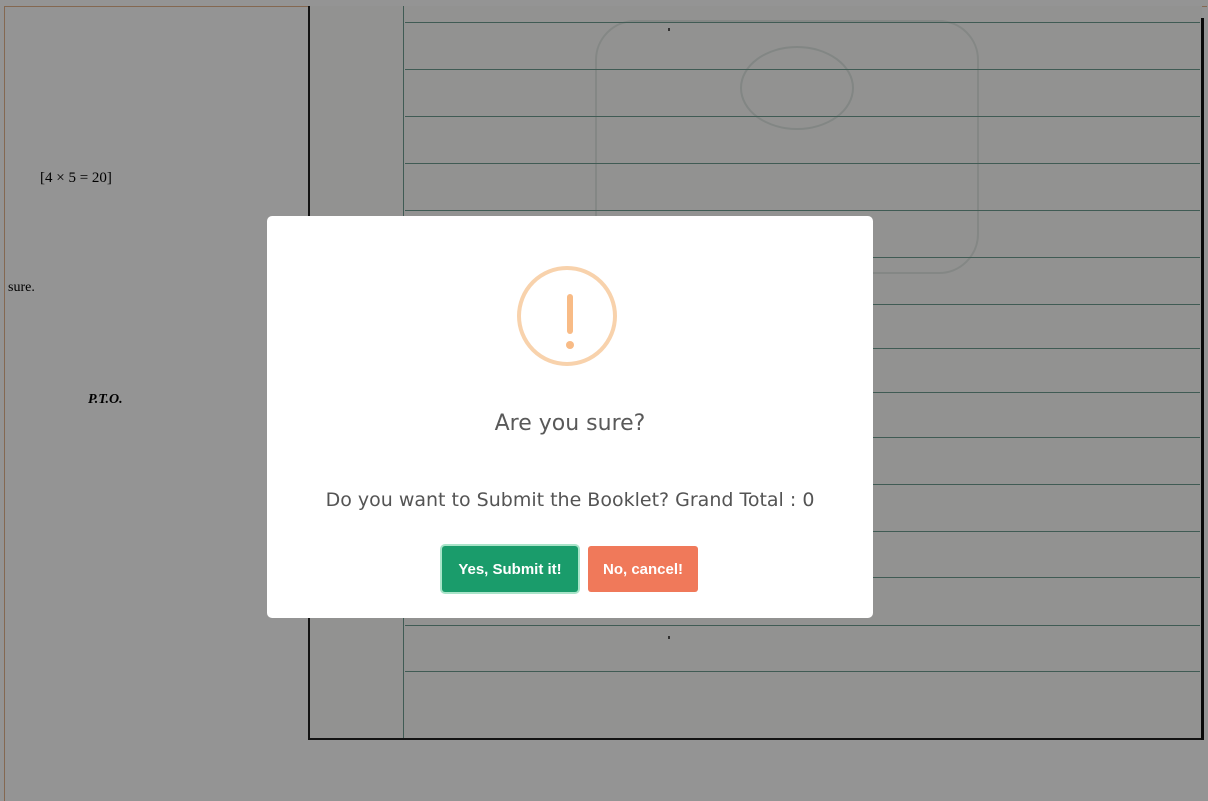 The image size is (1208, 801). Describe the element at coordinates (570, 314) in the screenshot. I see `warning-icon-bar` at that location.